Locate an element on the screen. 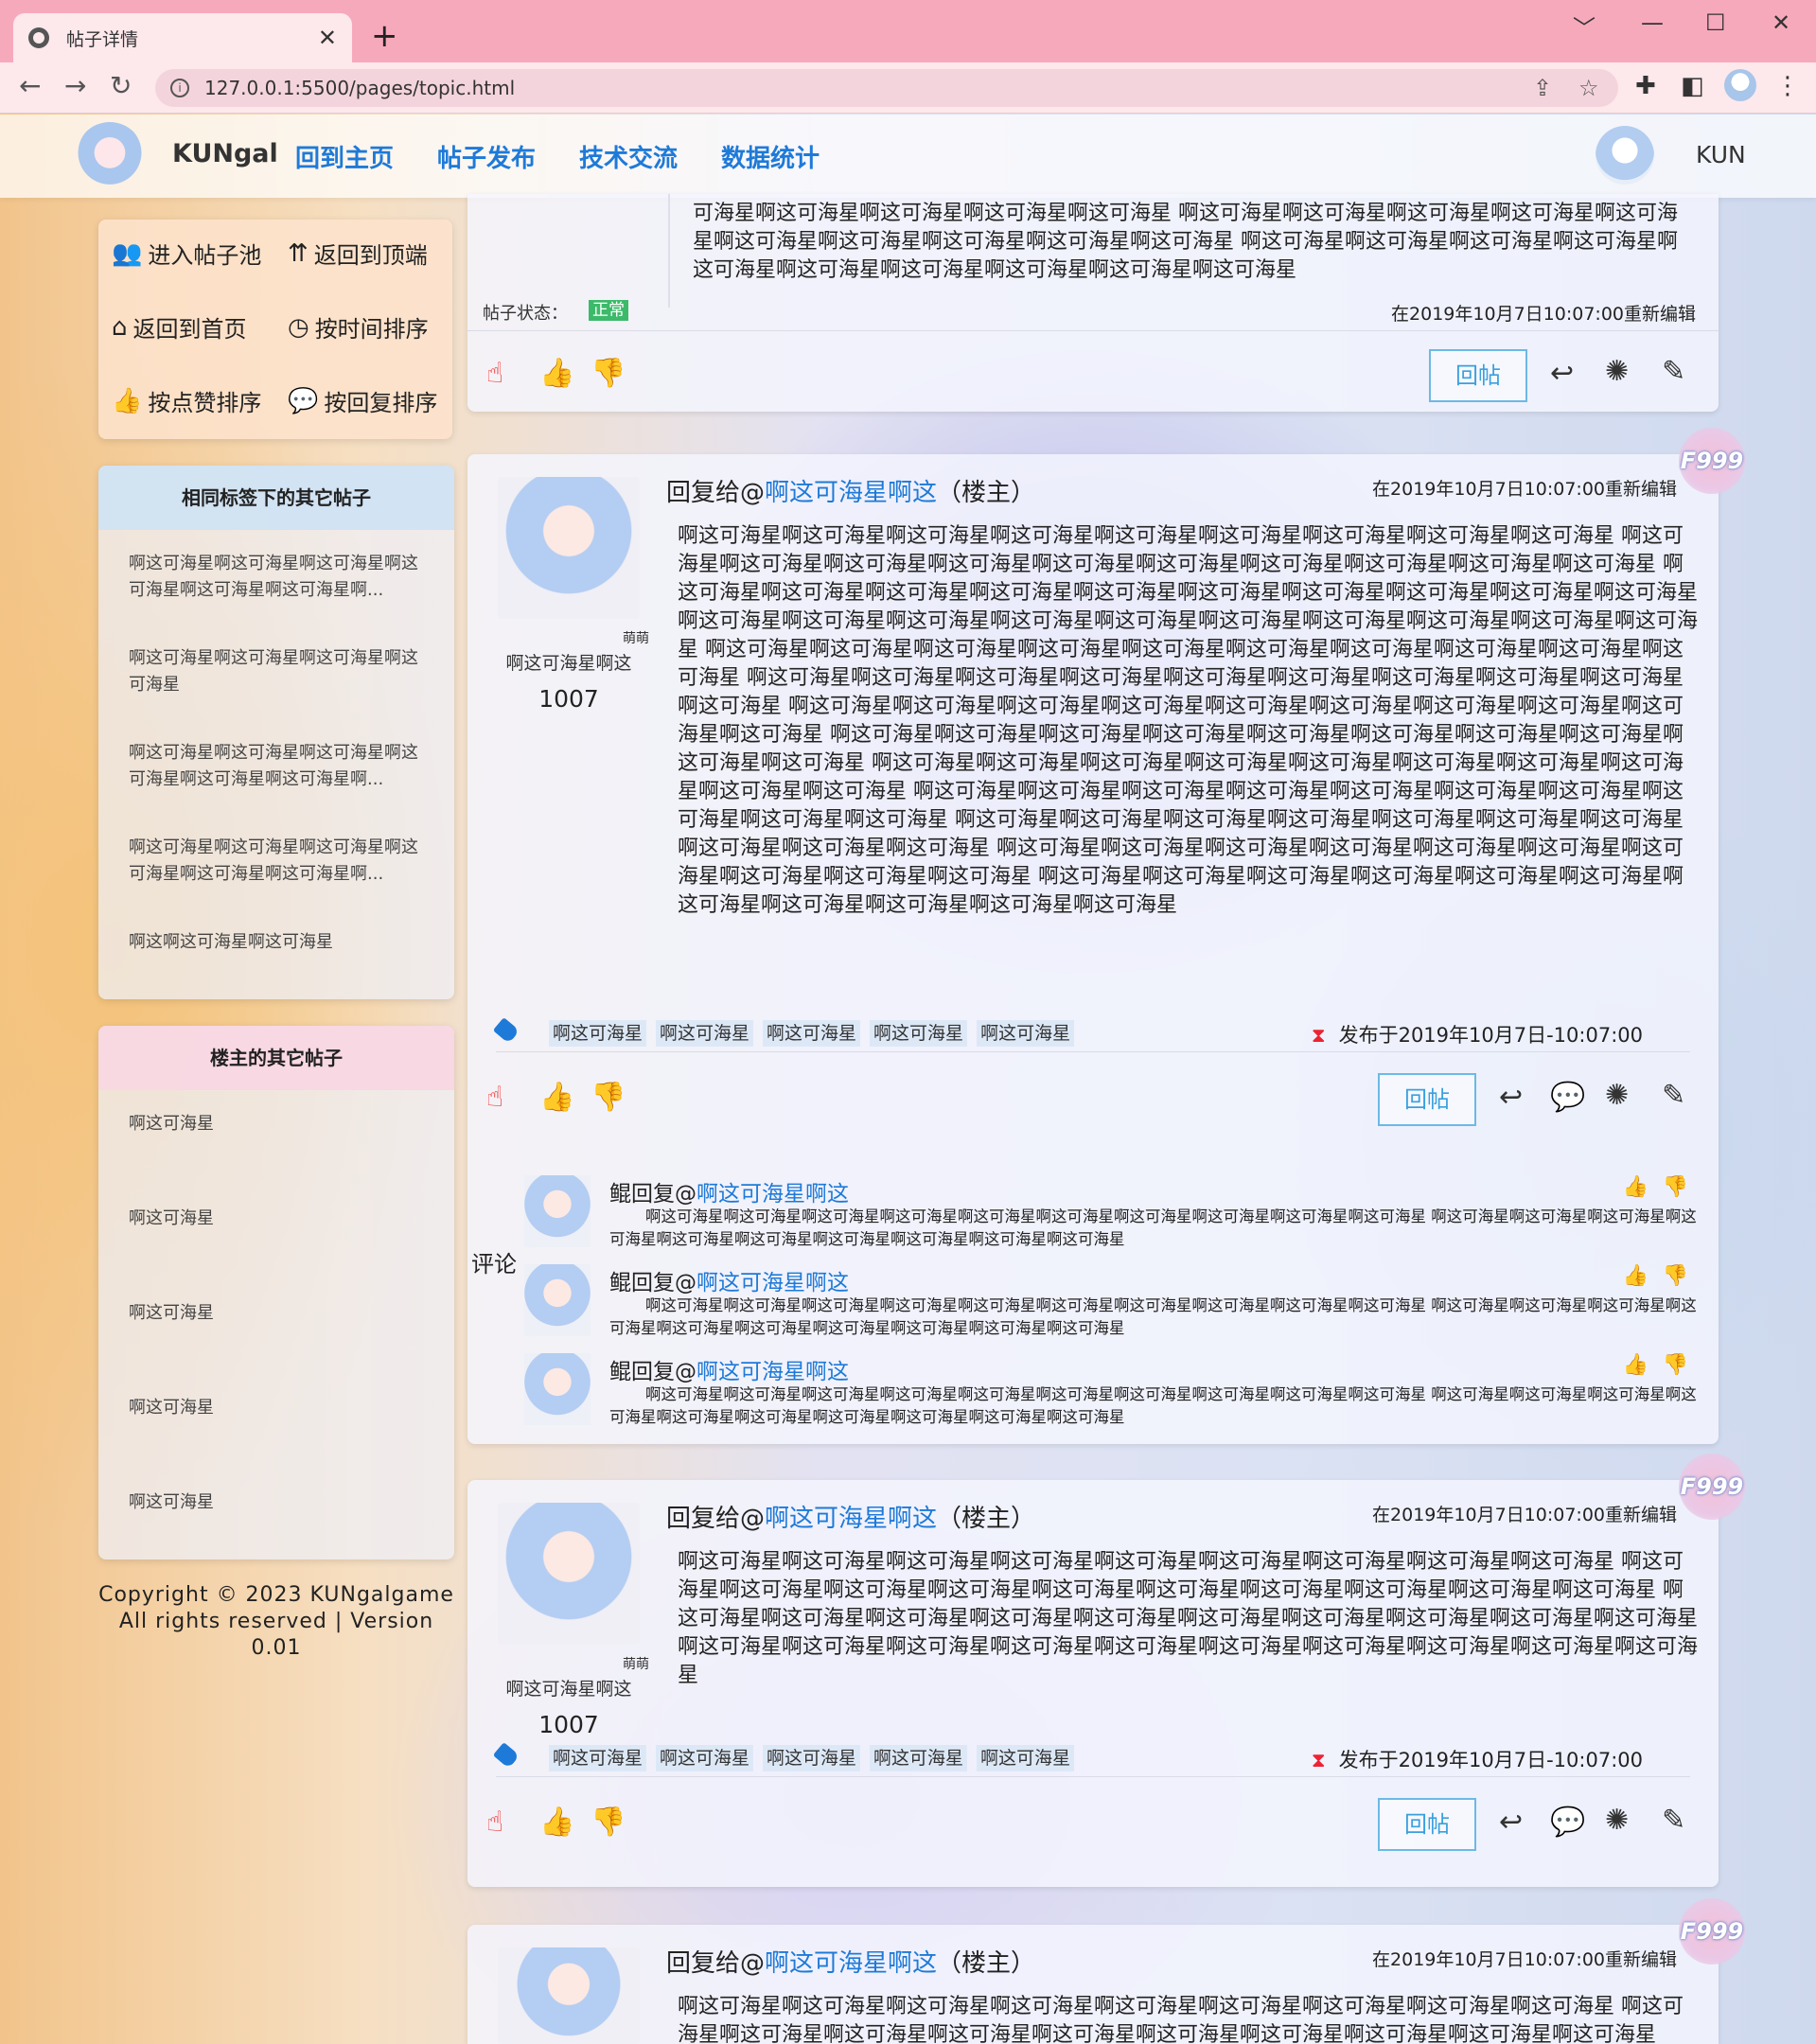 The width and height of the screenshot is (1816, 2044). browser-tab: 帖子详情 ✕ is located at coordinates (182, 37).